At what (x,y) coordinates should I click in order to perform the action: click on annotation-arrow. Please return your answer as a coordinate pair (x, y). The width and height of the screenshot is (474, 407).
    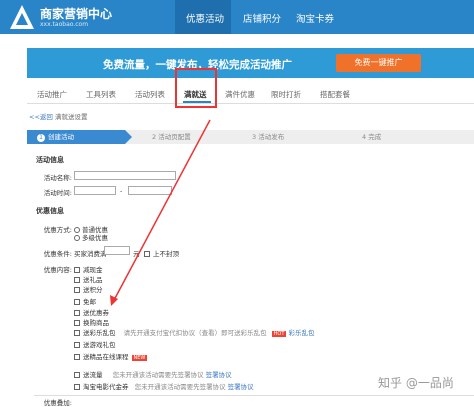
    Looking at the image, I should click on (160, 212).